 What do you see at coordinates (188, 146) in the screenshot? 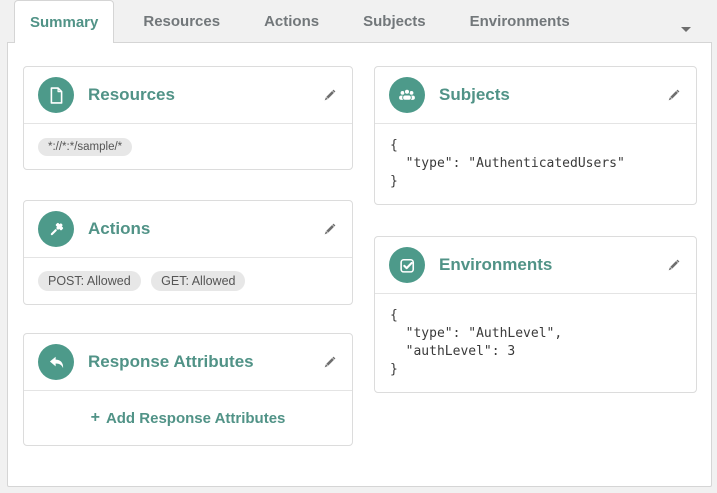
I see `resources-card-body: *://*:*/sample/*` at bounding box center [188, 146].